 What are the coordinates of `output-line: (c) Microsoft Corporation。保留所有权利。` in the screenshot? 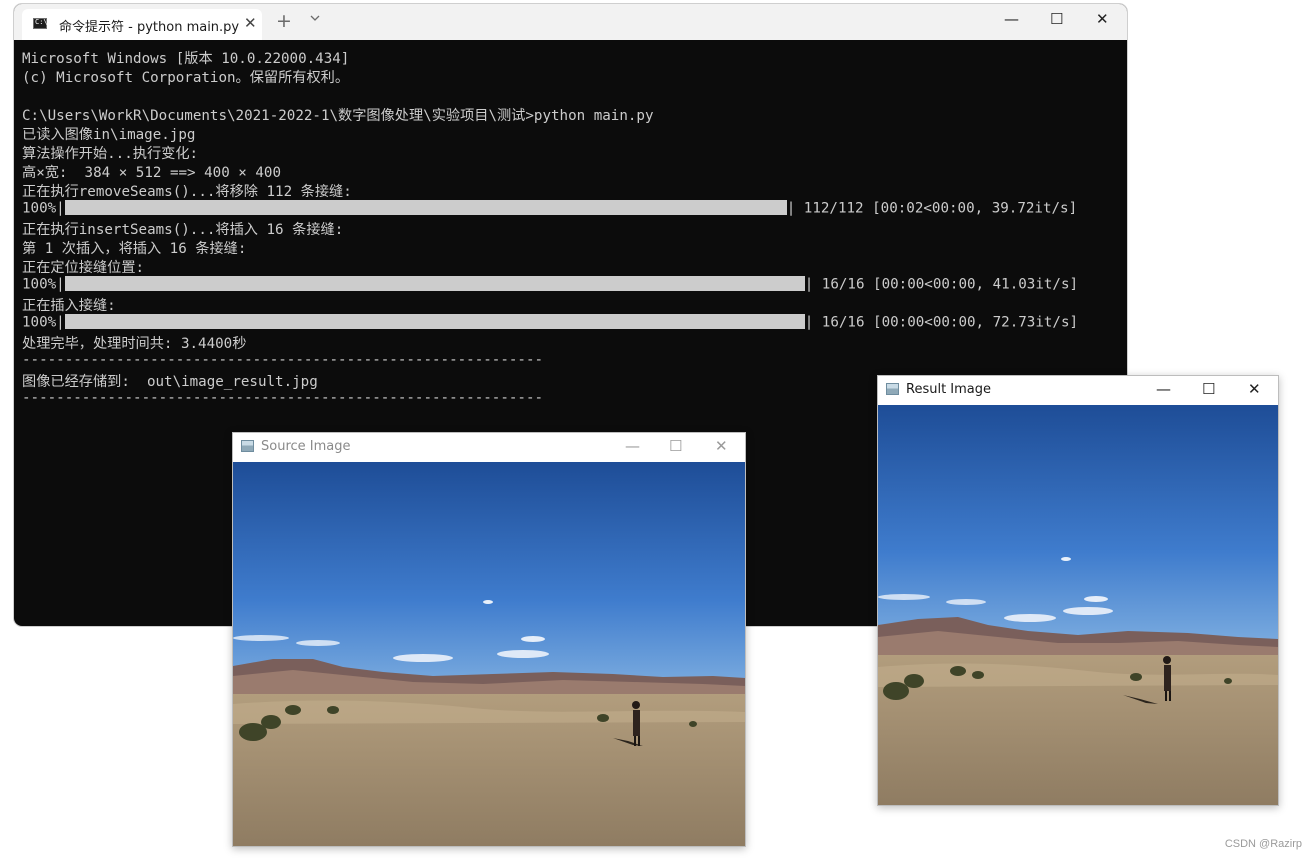 It's located at (186, 78).